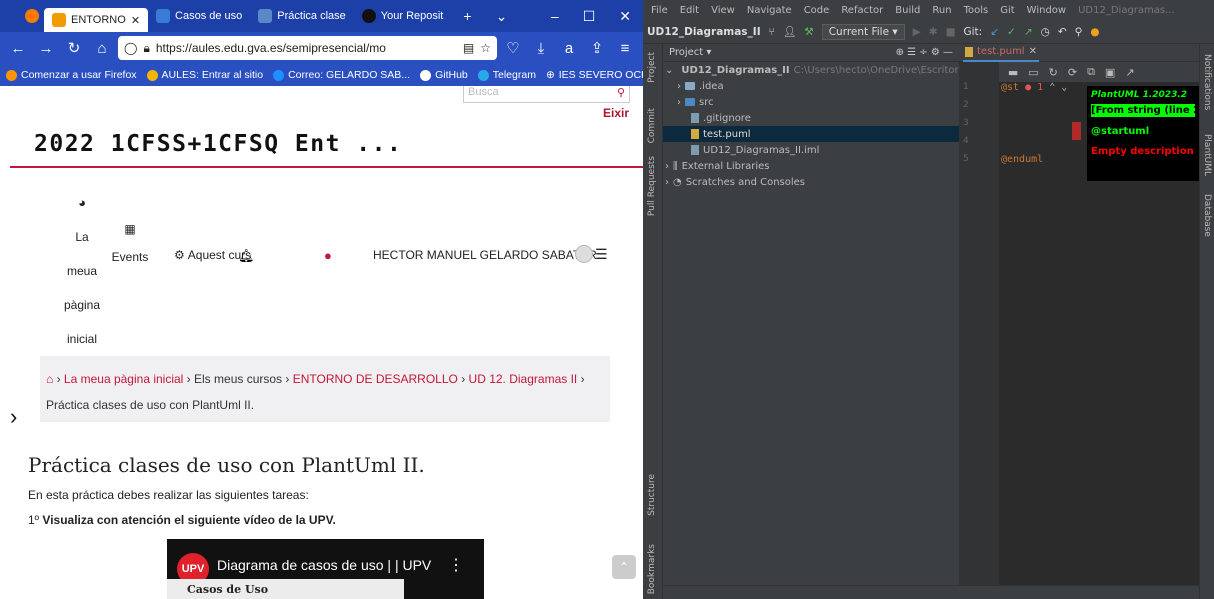 The image size is (1214, 599). Describe the element at coordinates (689, 10) in the screenshot. I see `menu-edit: Edit` at that location.